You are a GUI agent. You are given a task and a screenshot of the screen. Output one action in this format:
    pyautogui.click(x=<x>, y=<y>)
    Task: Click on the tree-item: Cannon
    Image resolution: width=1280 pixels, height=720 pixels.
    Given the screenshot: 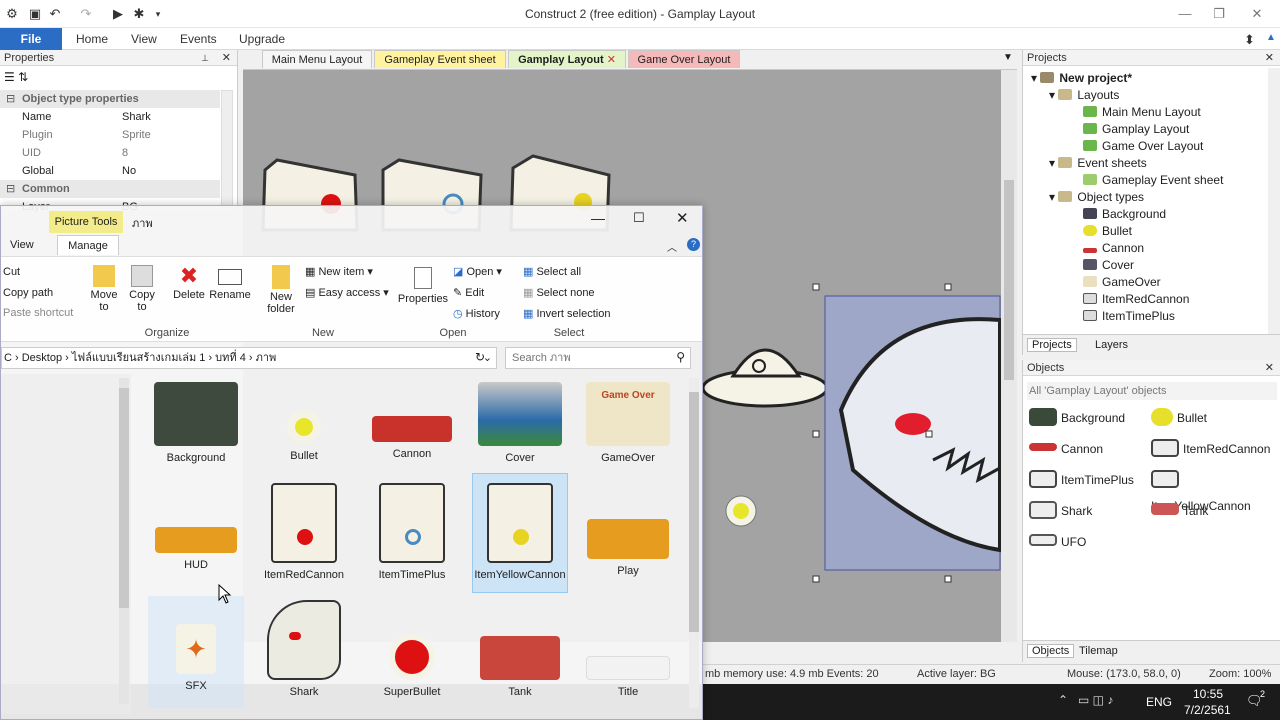 What is the action you would take?
    pyautogui.click(x=1113, y=248)
    